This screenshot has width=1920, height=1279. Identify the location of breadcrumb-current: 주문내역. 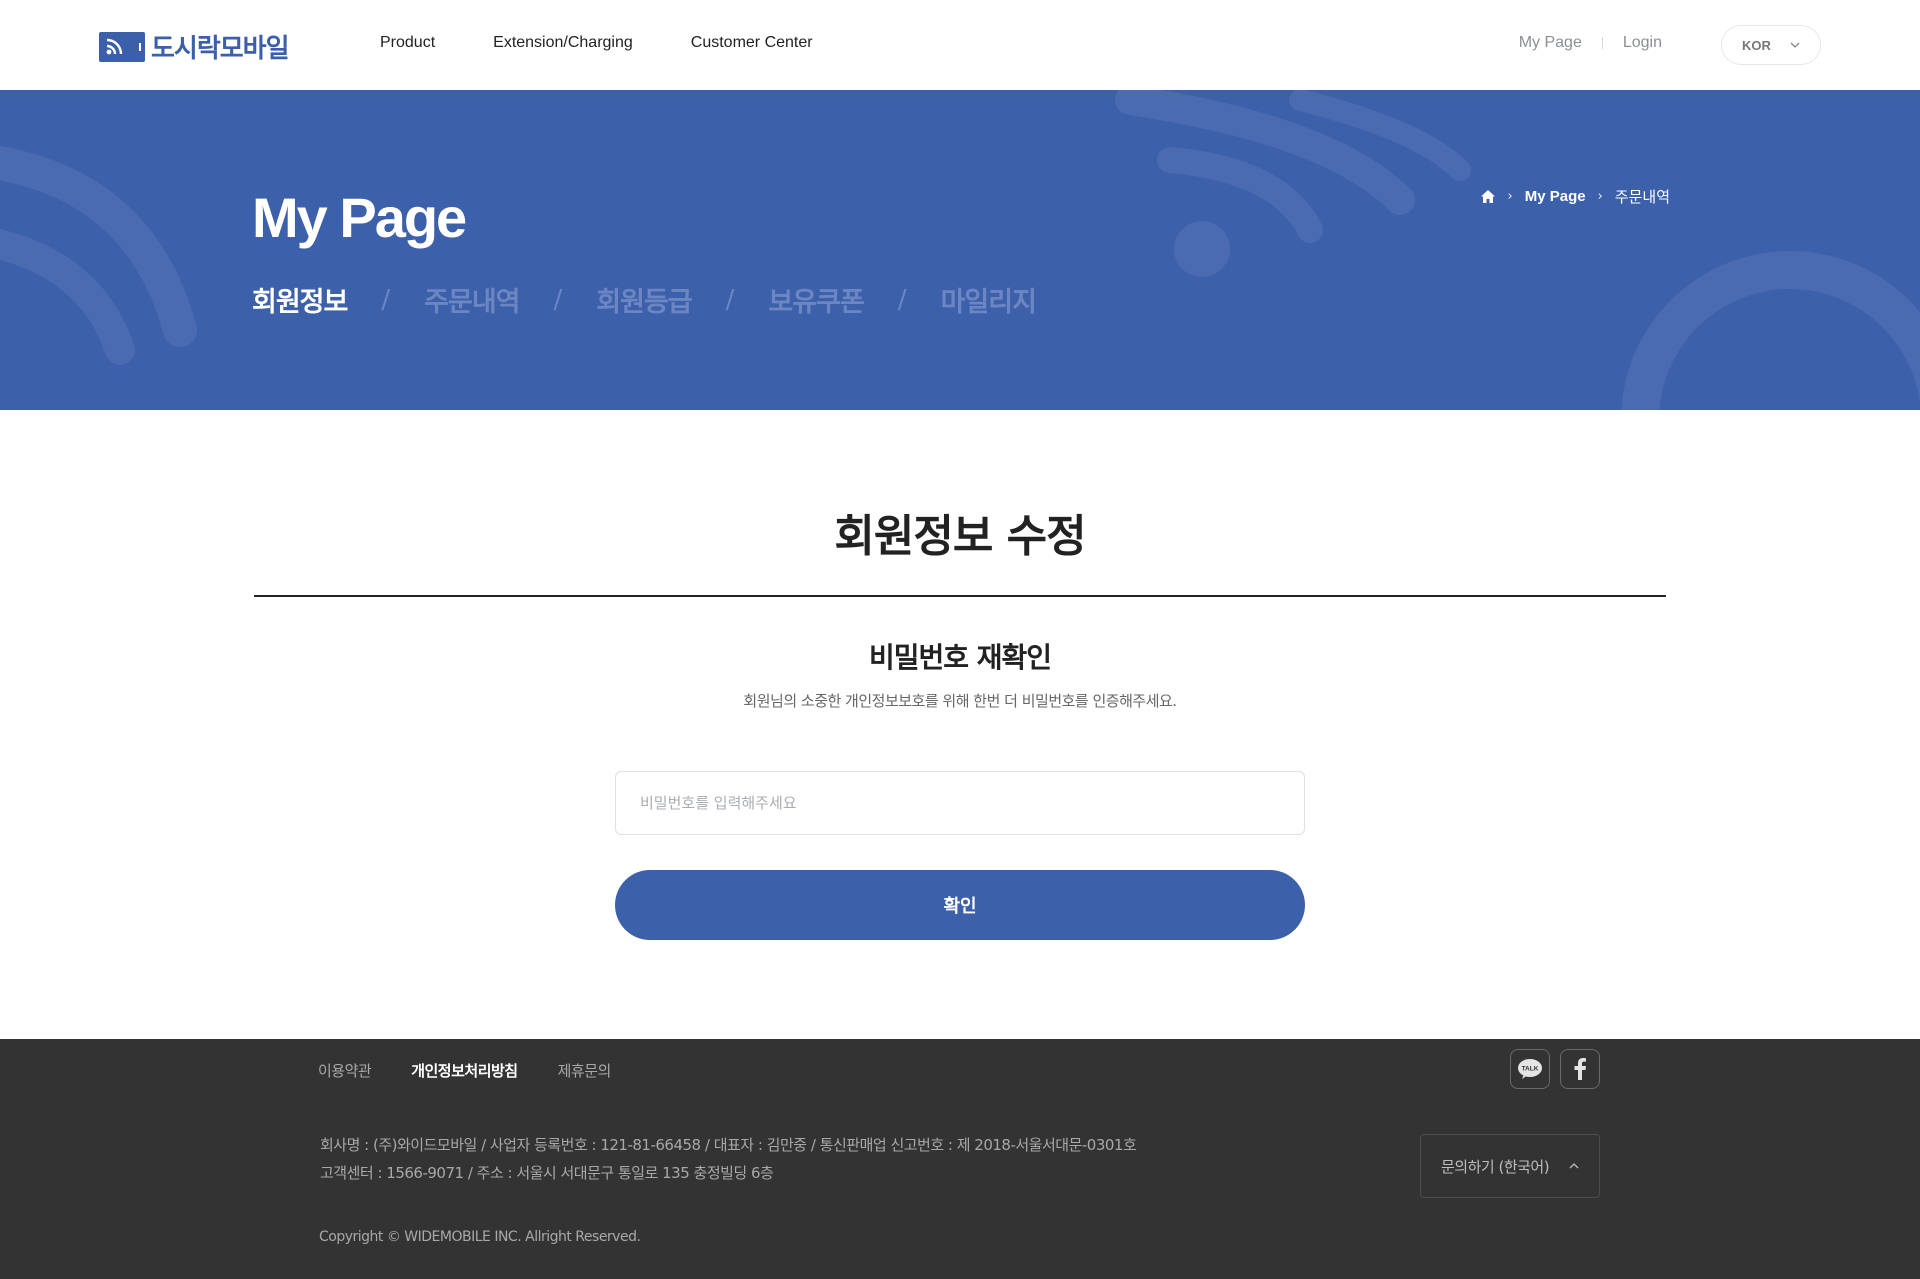
(1642, 196).